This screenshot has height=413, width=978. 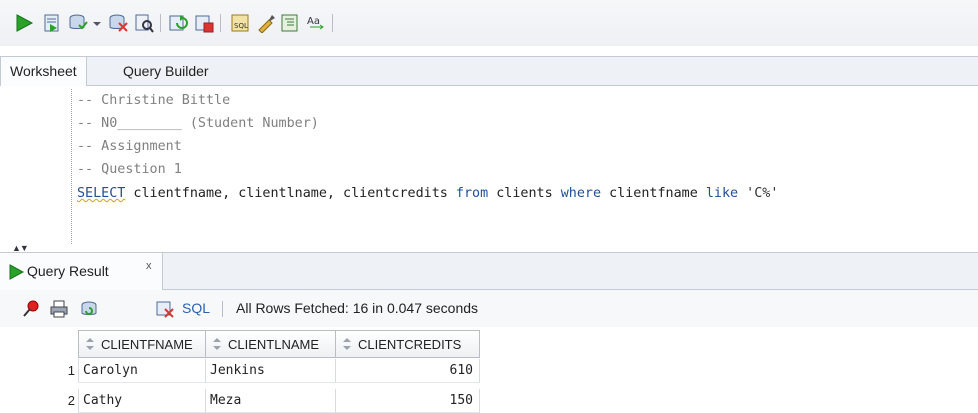 What do you see at coordinates (20, 248) in the screenshot?
I see `splitter-arrows-icon: ▲▼` at bounding box center [20, 248].